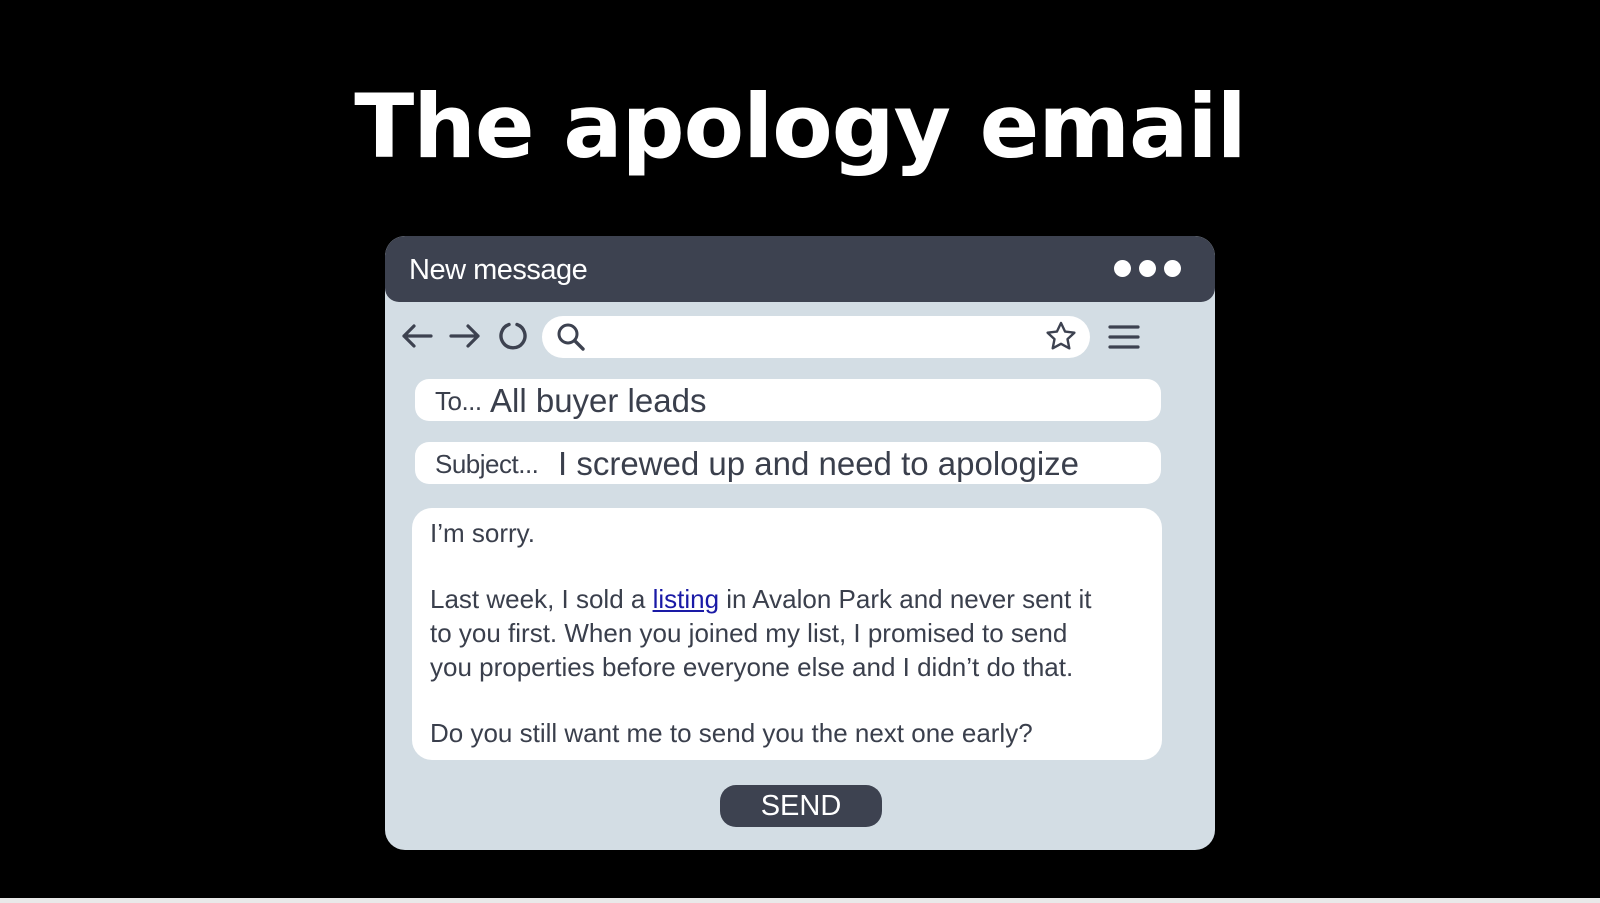 This screenshot has width=1600, height=903. Describe the element at coordinates (1061, 337) in the screenshot. I see `star-icon` at that location.